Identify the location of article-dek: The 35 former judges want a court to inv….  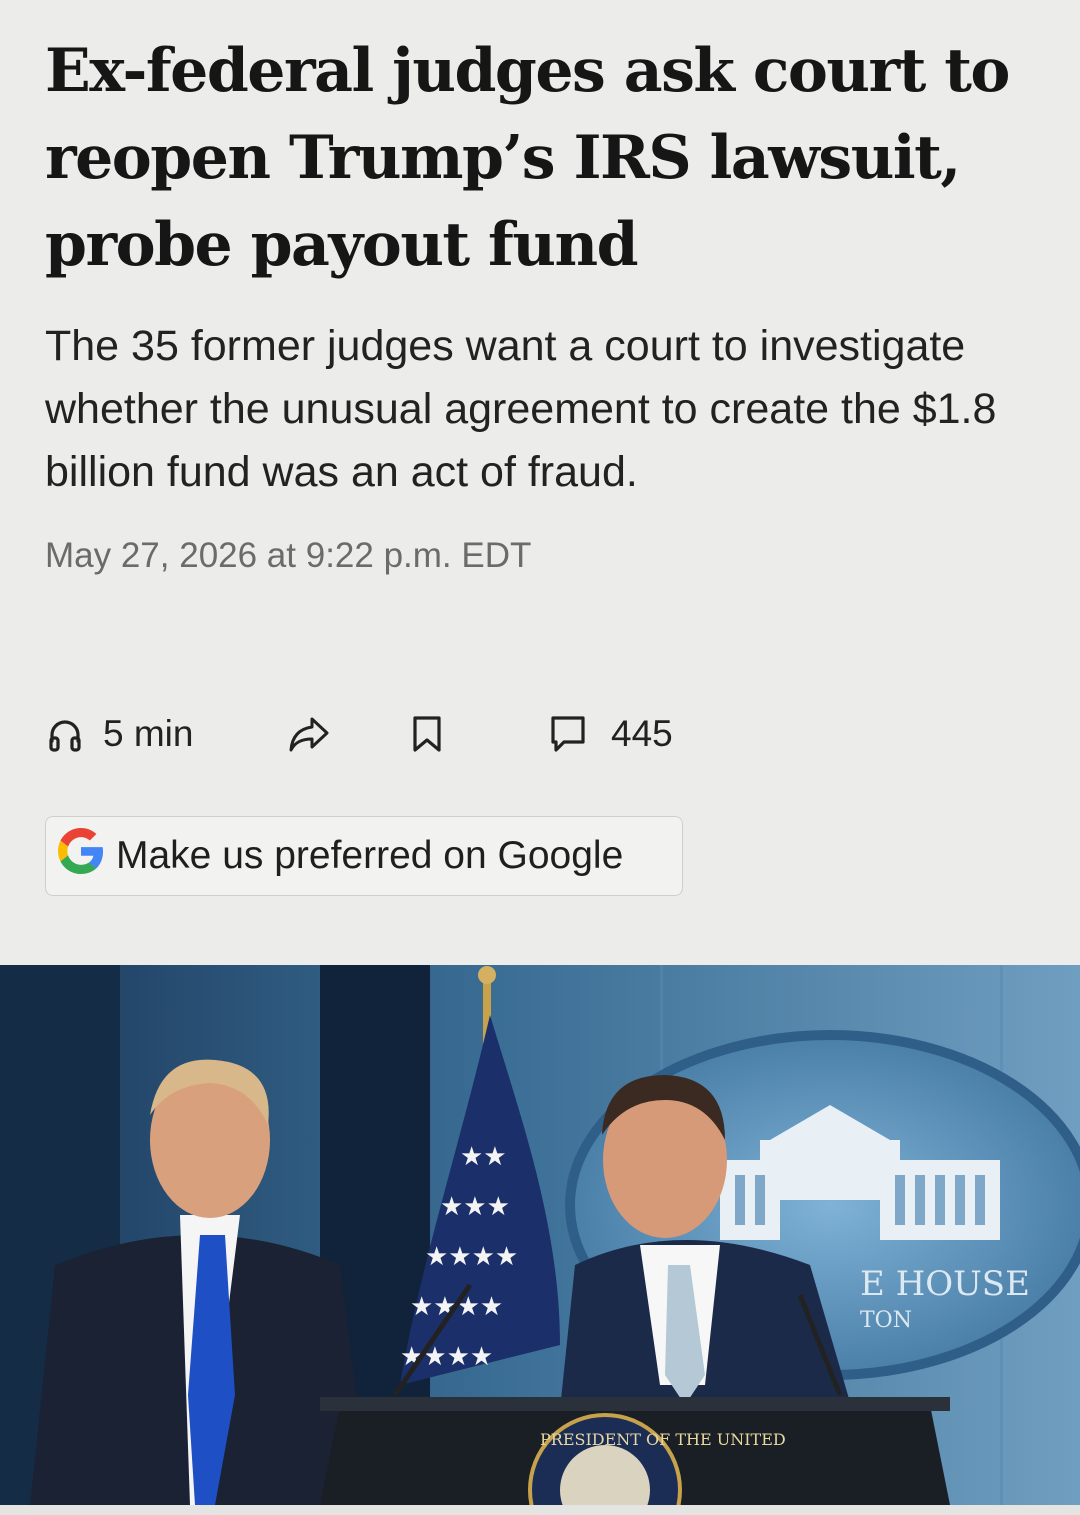
(521, 409).